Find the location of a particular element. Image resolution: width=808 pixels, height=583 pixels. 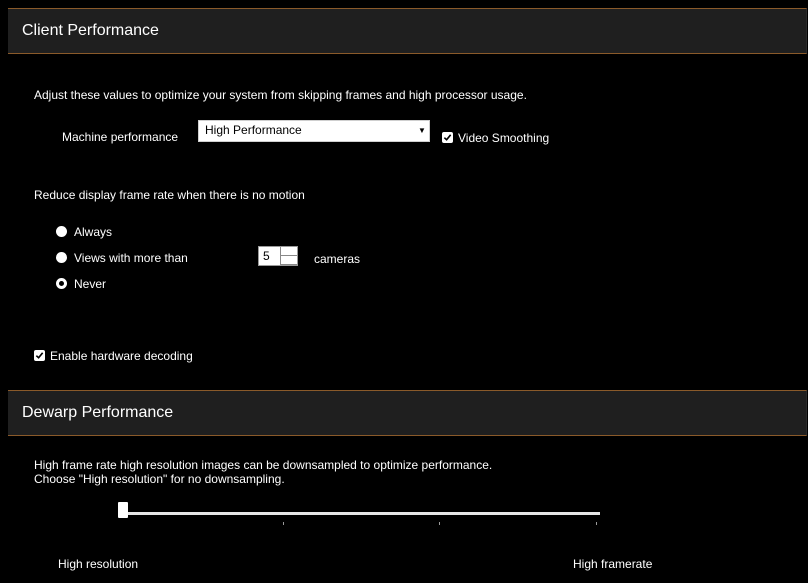

stepper-down-button is located at coordinates (289, 260).